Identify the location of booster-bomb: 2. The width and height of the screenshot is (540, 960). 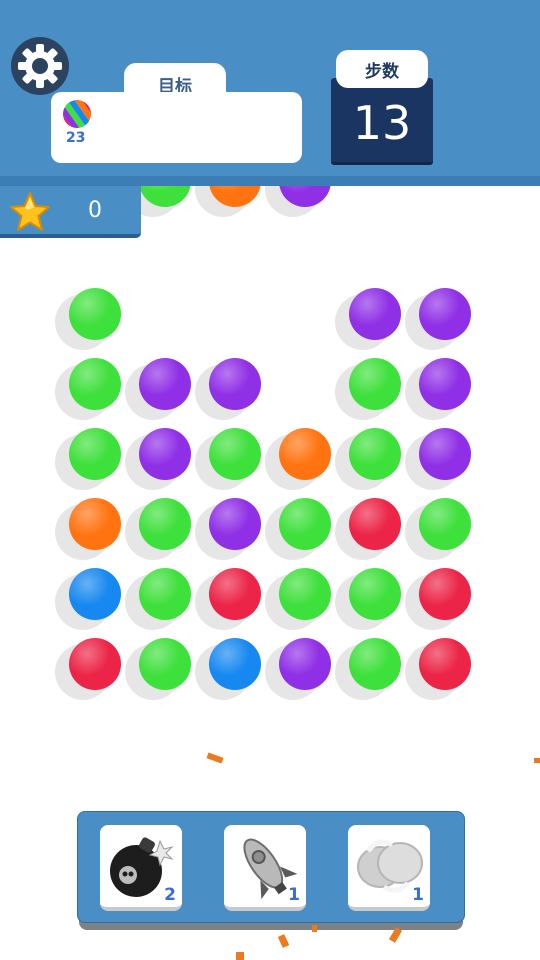
(141, 868).